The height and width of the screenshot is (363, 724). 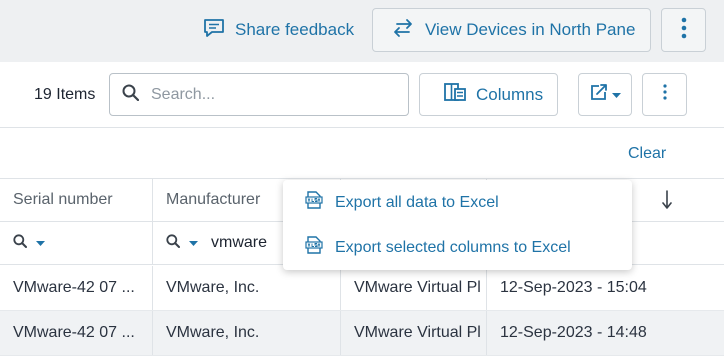 What do you see at coordinates (295, 29) in the screenshot?
I see `share-feedback-label: Share feedback` at bounding box center [295, 29].